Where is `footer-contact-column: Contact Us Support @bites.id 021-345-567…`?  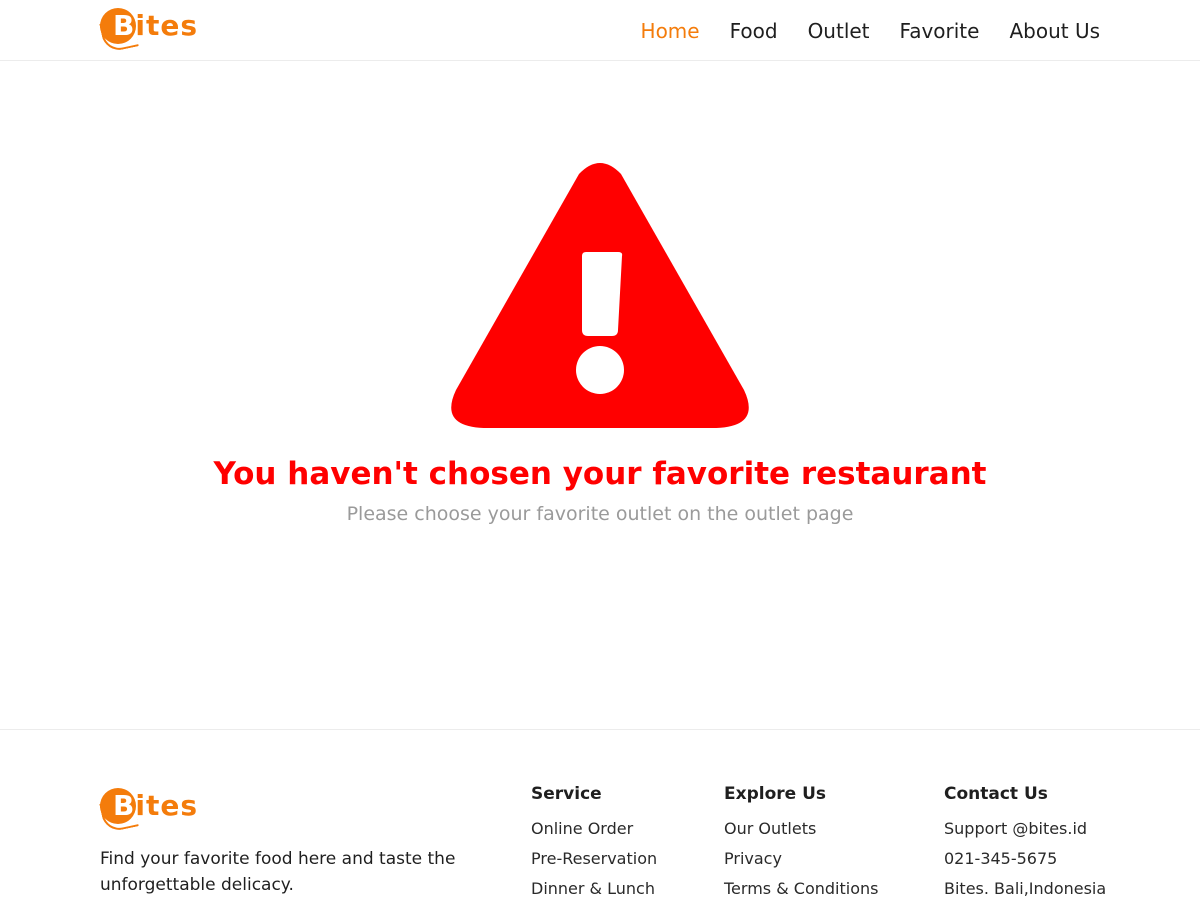 footer-contact-column: Contact Us Support @bites.id 021-345-567… is located at coordinates (1025, 841).